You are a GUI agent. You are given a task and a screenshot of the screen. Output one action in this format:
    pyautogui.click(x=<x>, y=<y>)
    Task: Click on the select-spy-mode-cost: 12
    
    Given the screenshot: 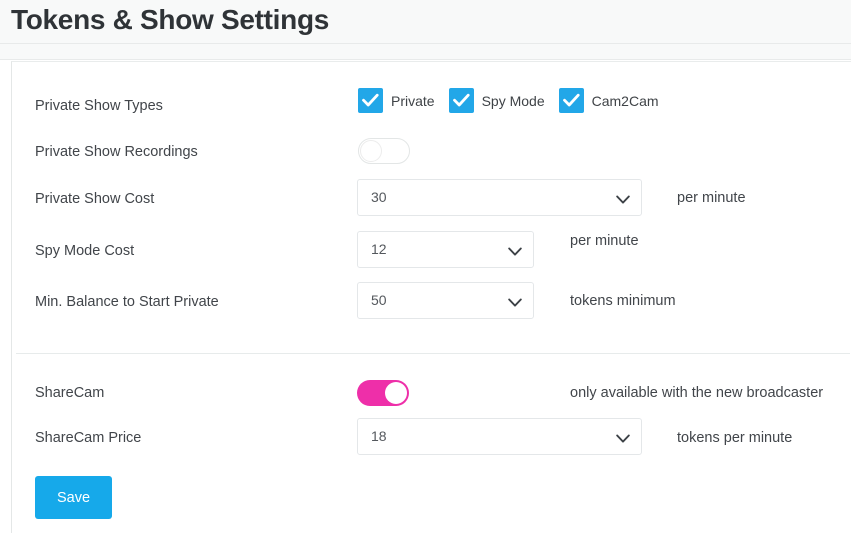 What is the action you would take?
    pyautogui.click(x=445, y=249)
    